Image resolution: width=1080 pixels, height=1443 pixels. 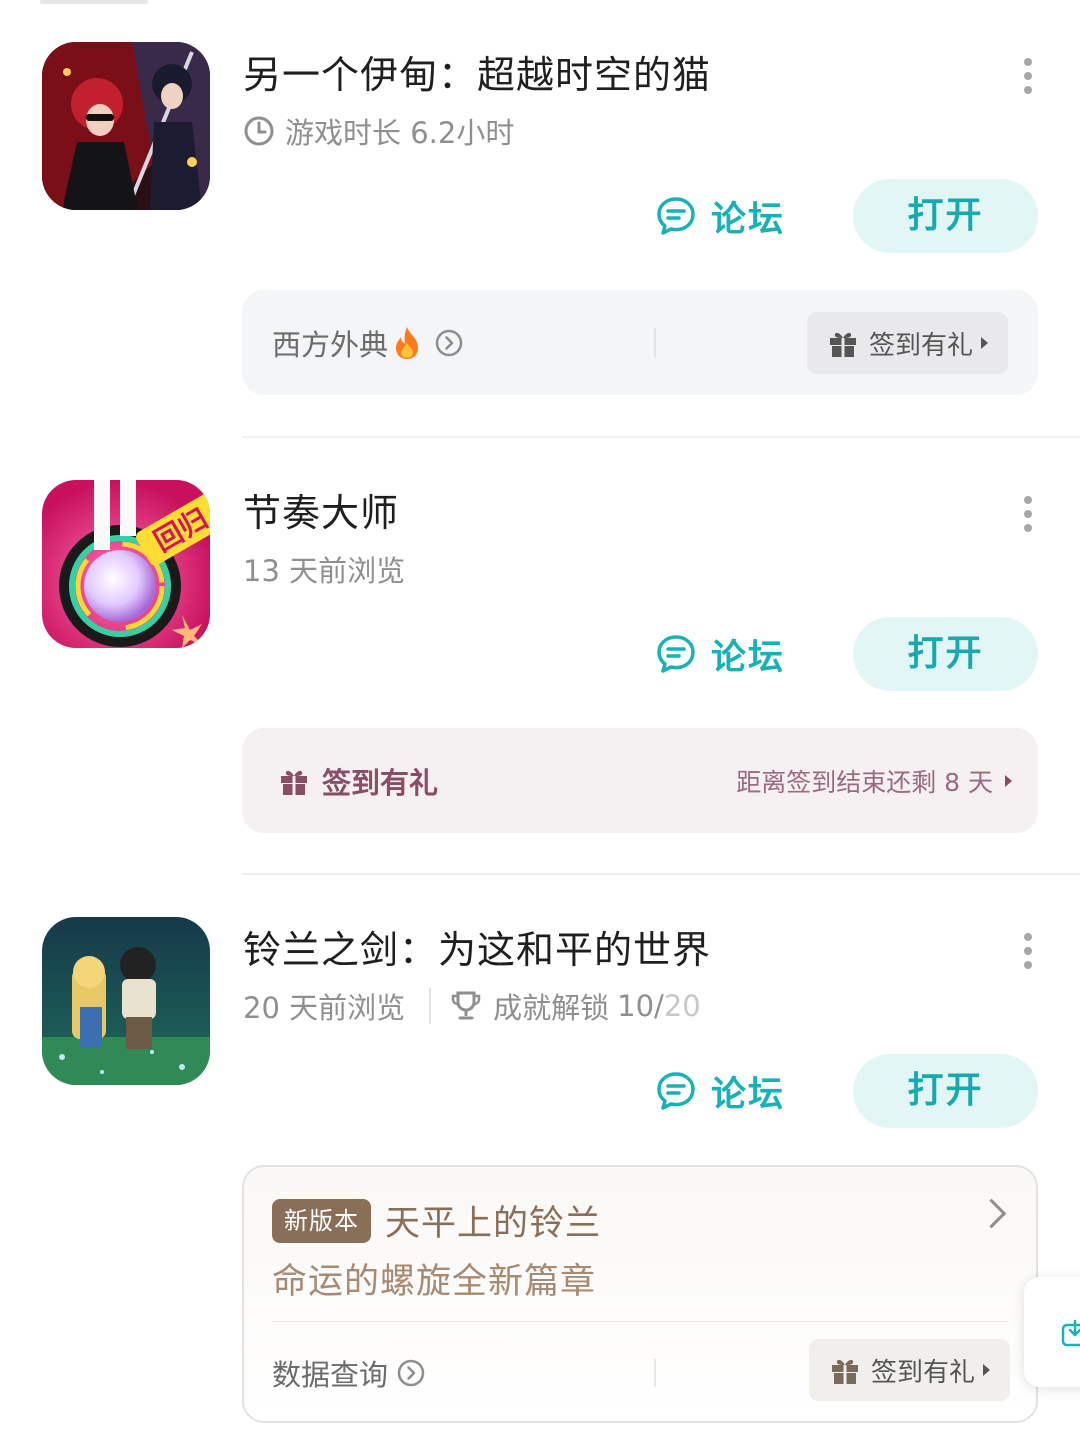 What do you see at coordinates (330, 344) in the screenshot?
I see `tag-text: 西方外典` at bounding box center [330, 344].